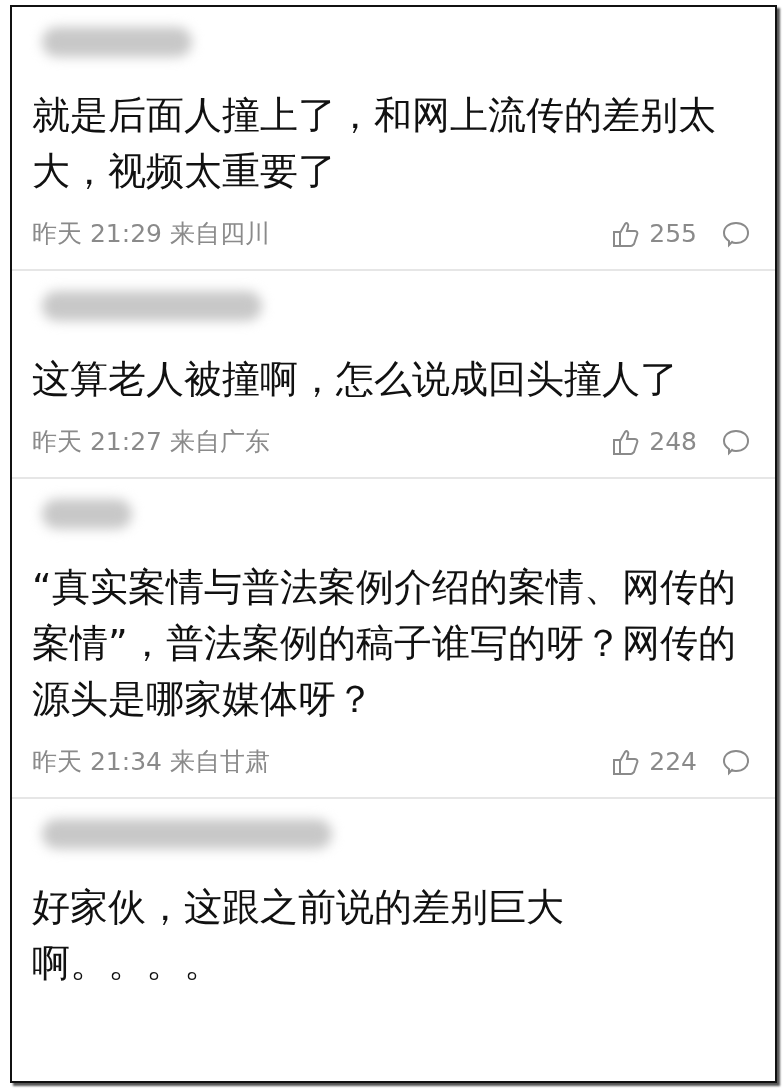 This screenshot has width=783, height=1090. What do you see at coordinates (374, 143) in the screenshot?
I see `comment-text: 就是后面人撞上了，和网上流传的差别太大，视频太重要了` at bounding box center [374, 143].